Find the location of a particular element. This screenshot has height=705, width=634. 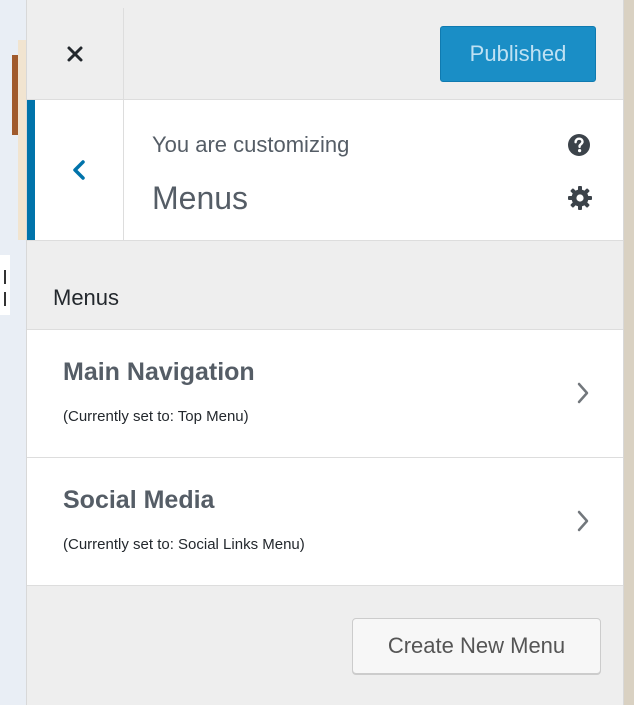

help-icon is located at coordinates (579, 145).